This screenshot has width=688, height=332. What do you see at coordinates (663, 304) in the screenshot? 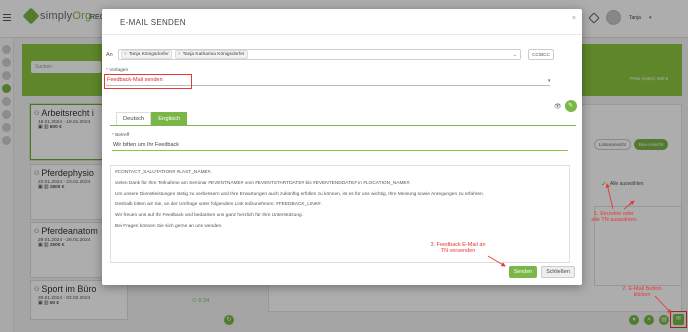
I see `arrow-step2` at bounding box center [663, 304].